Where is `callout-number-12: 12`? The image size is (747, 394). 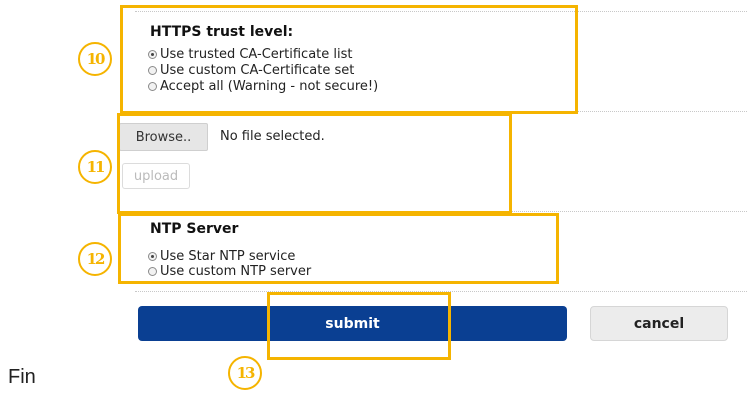 callout-number-12: 12 is located at coordinates (95, 259).